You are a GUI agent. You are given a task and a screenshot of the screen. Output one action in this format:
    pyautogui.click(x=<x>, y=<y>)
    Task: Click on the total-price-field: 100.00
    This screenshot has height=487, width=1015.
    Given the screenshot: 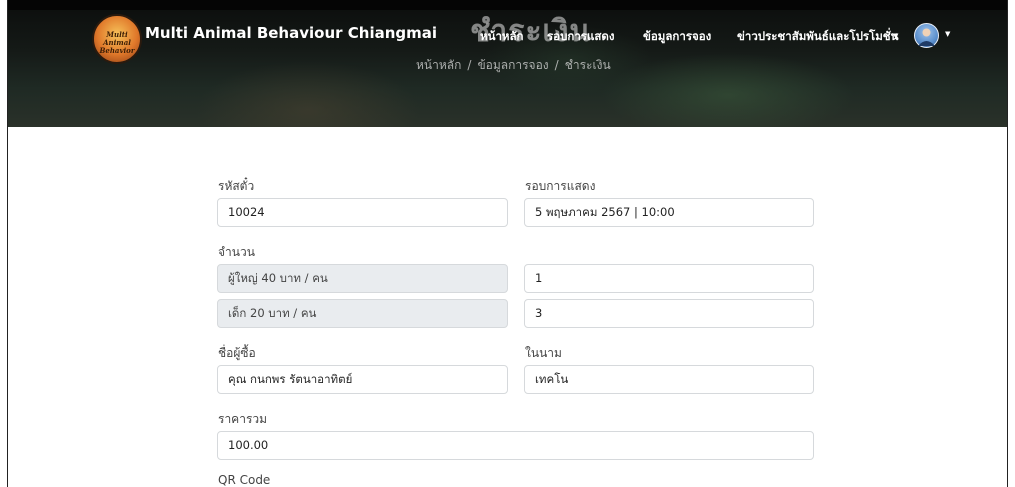 What is the action you would take?
    pyautogui.click(x=515, y=445)
    